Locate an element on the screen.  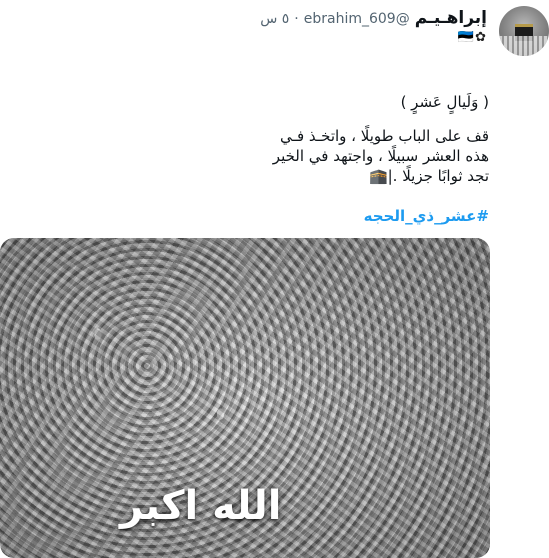
user-handle: @ebrahim_609 is located at coordinates (357, 19).